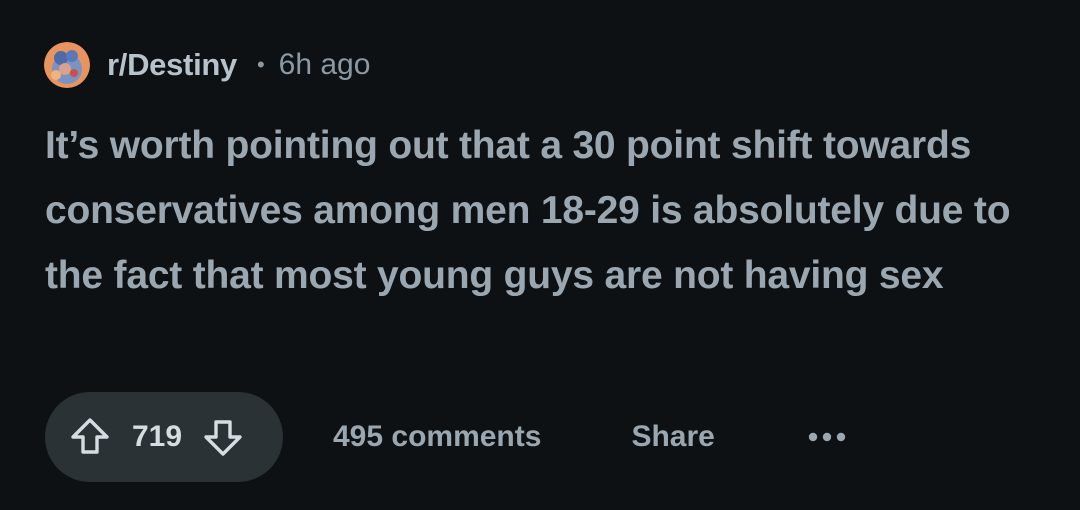 The height and width of the screenshot is (510, 1080). I want to click on downvote-arrow-icon, so click(223, 437).